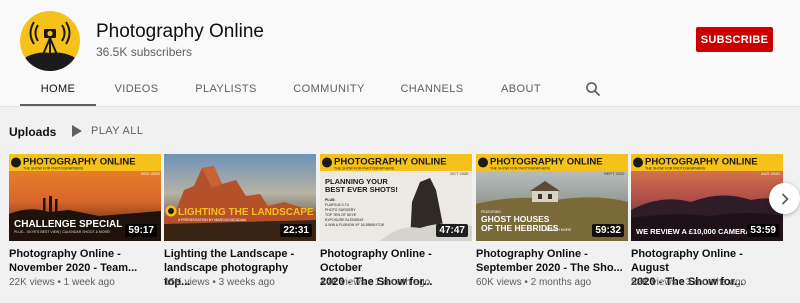 Image resolution: width=800 pixels, height=303 pixels. I want to click on tab-channels: CHANNELS, so click(432, 89).